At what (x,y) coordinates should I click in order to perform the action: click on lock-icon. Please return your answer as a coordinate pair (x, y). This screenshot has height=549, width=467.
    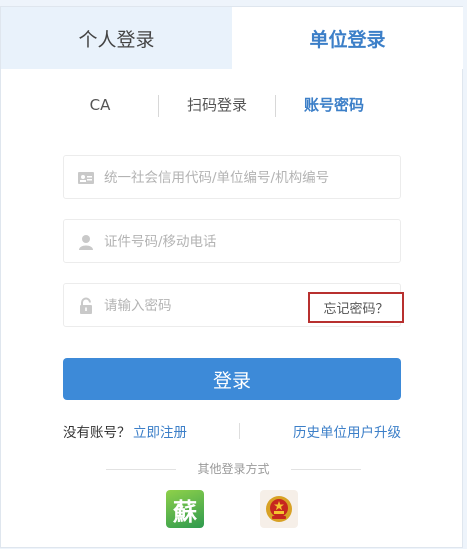
    Looking at the image, I should click on (86, 305).